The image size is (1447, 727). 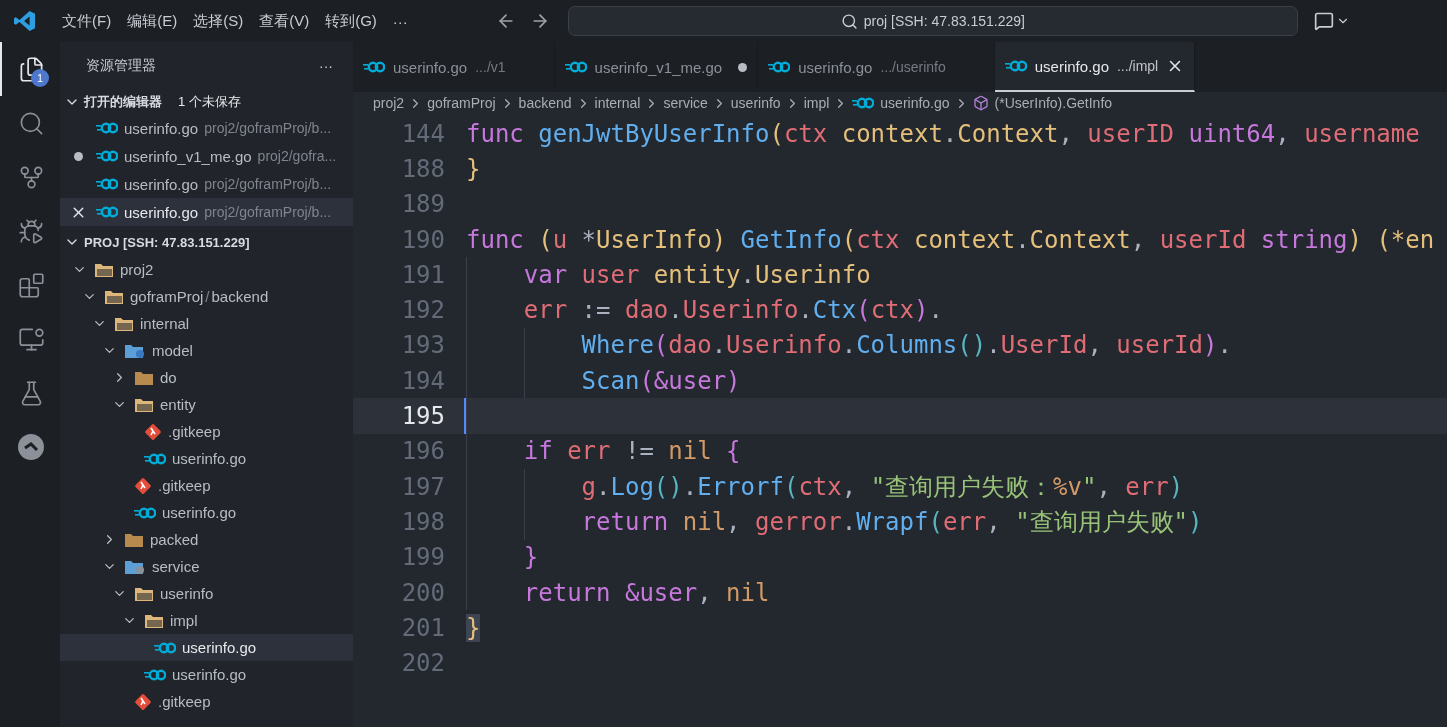 I want to click on section-title: PROJ [SSH: 47.83.151.229], so click(x=167, y=242).